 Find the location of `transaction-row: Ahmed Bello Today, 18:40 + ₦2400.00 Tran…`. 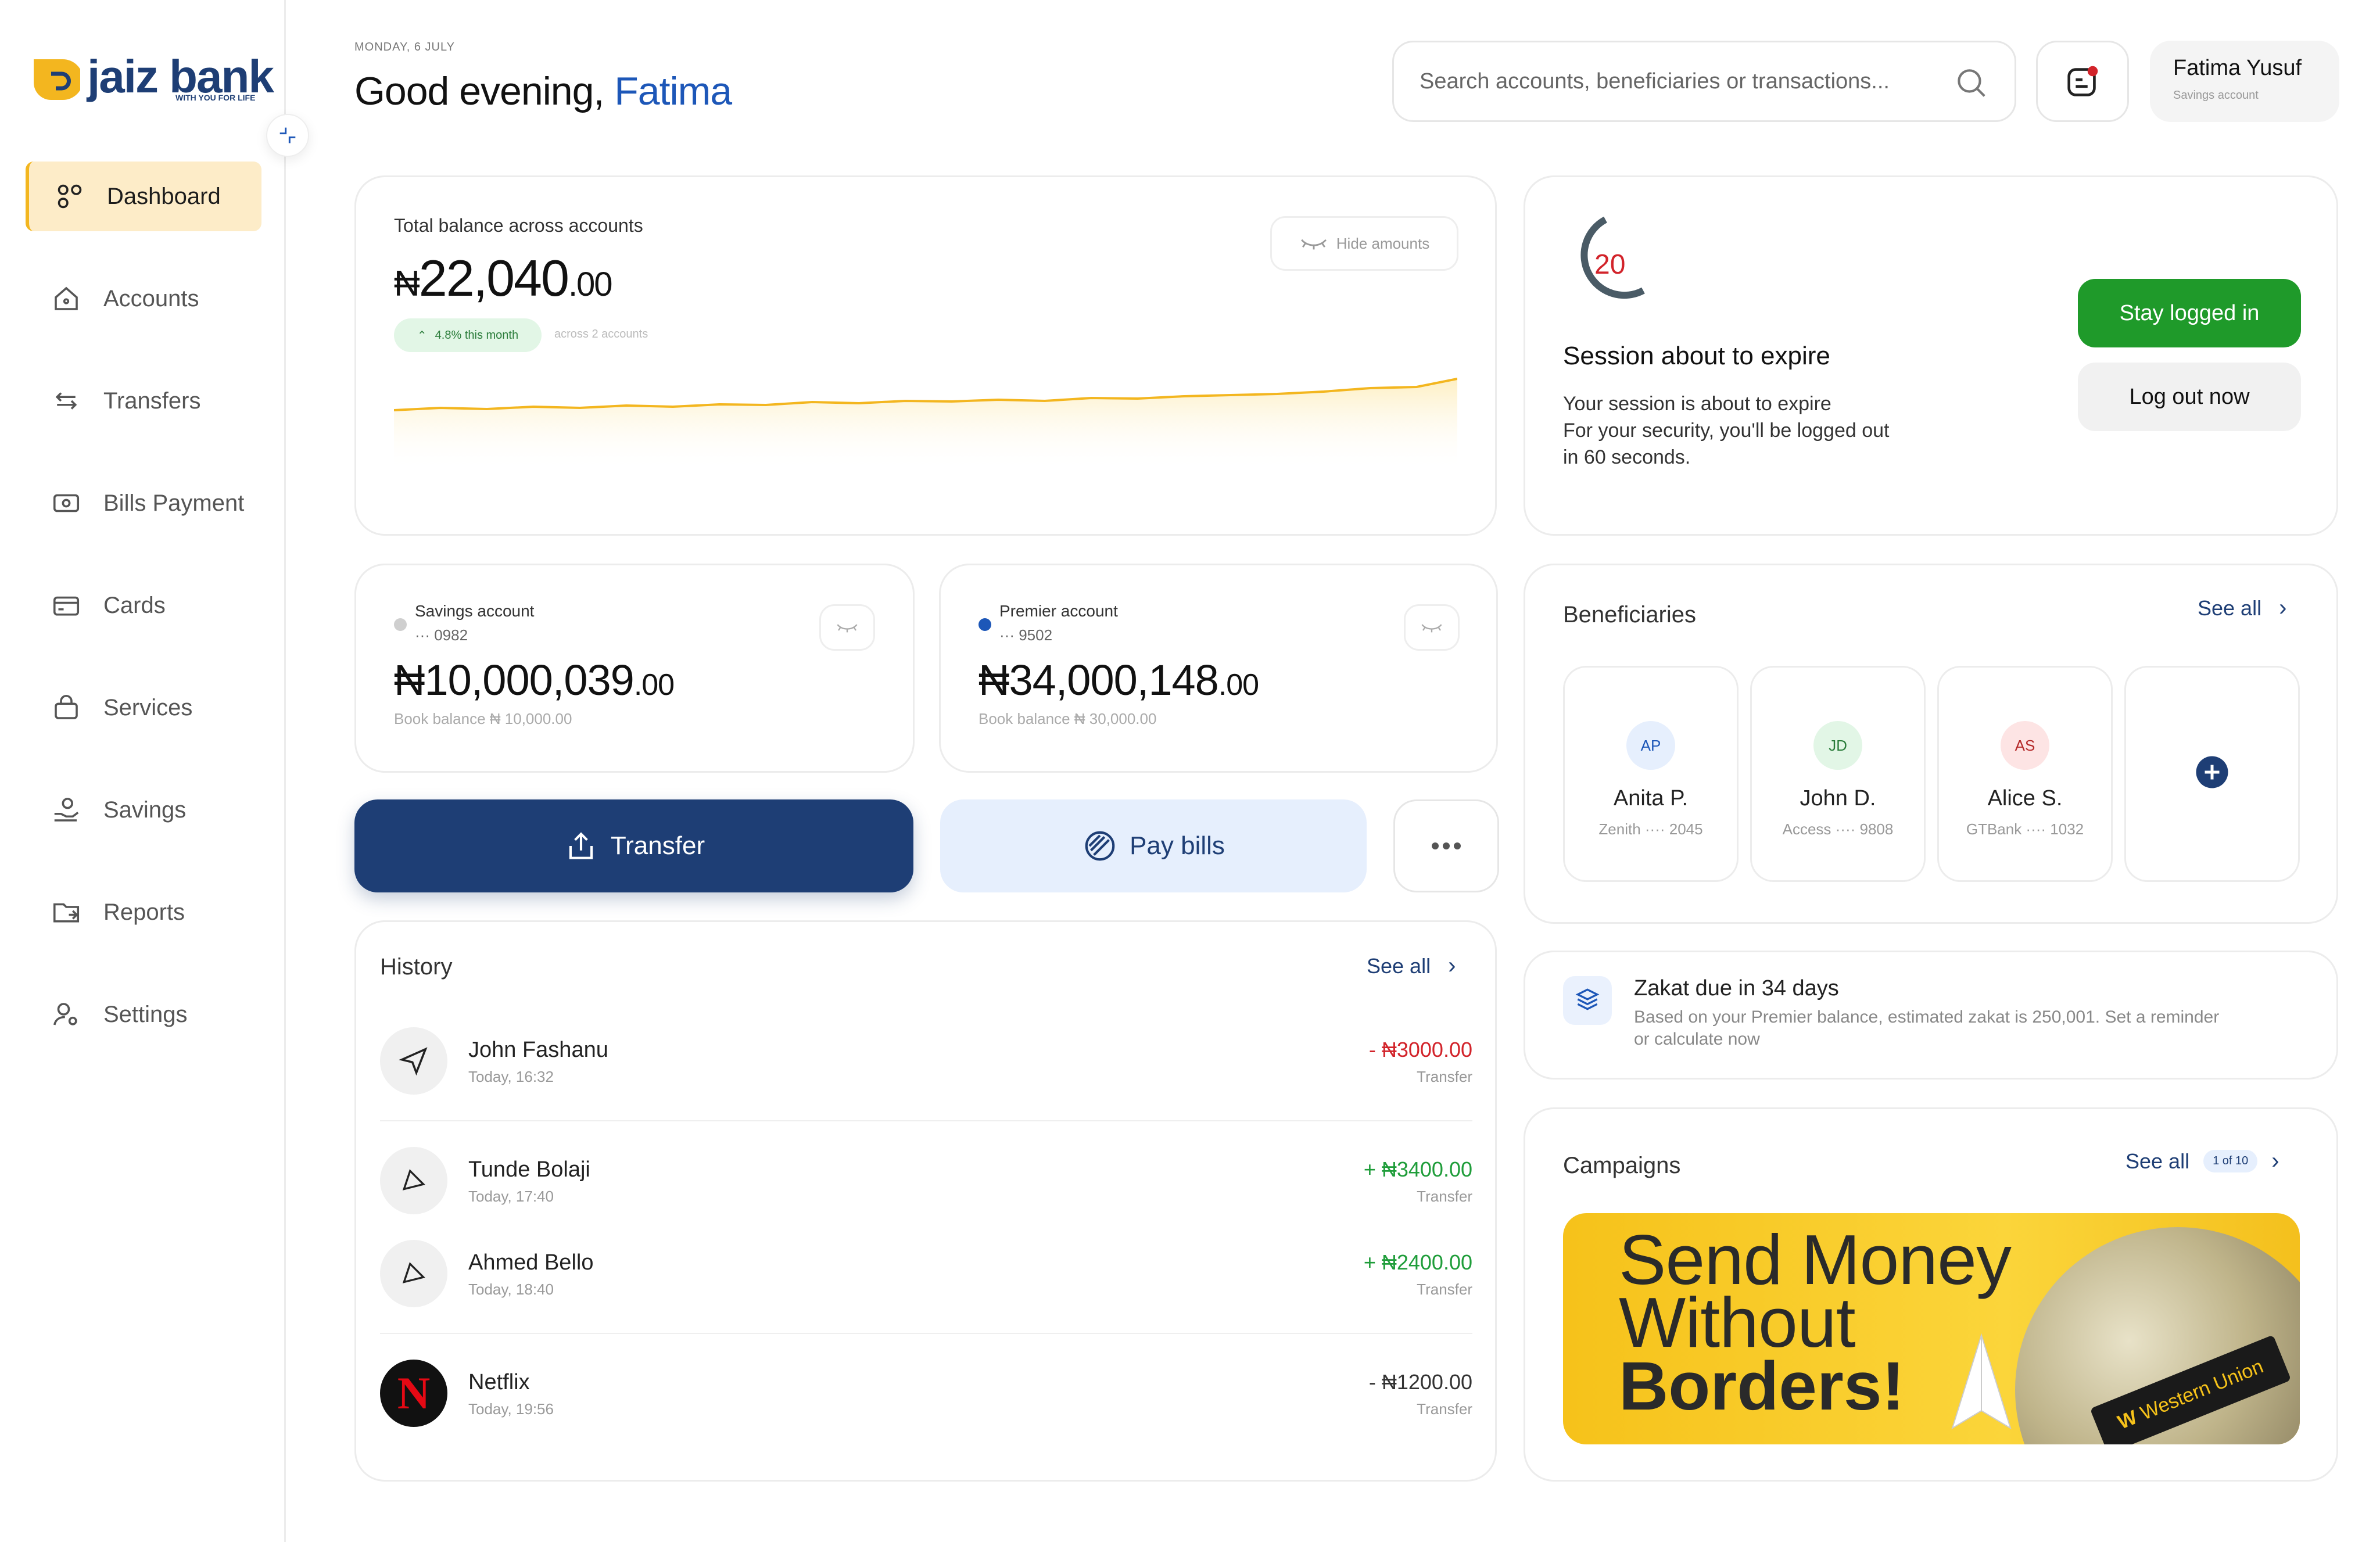

transaction-row: Ahmed Bello Today, 18:40 + ₦2400.00 Tran… is located at coordinates (926, 1275).